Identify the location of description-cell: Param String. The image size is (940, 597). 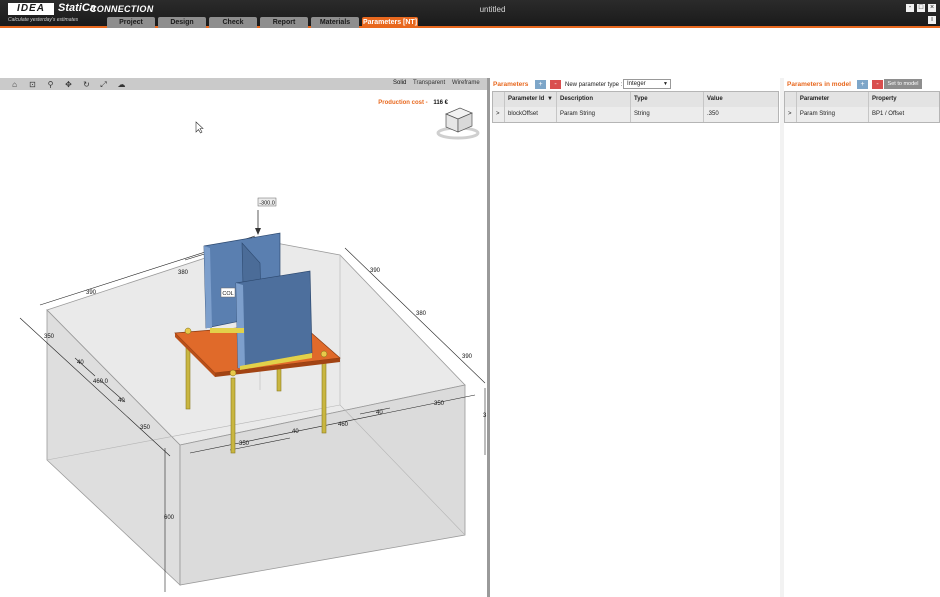
(594, 114).